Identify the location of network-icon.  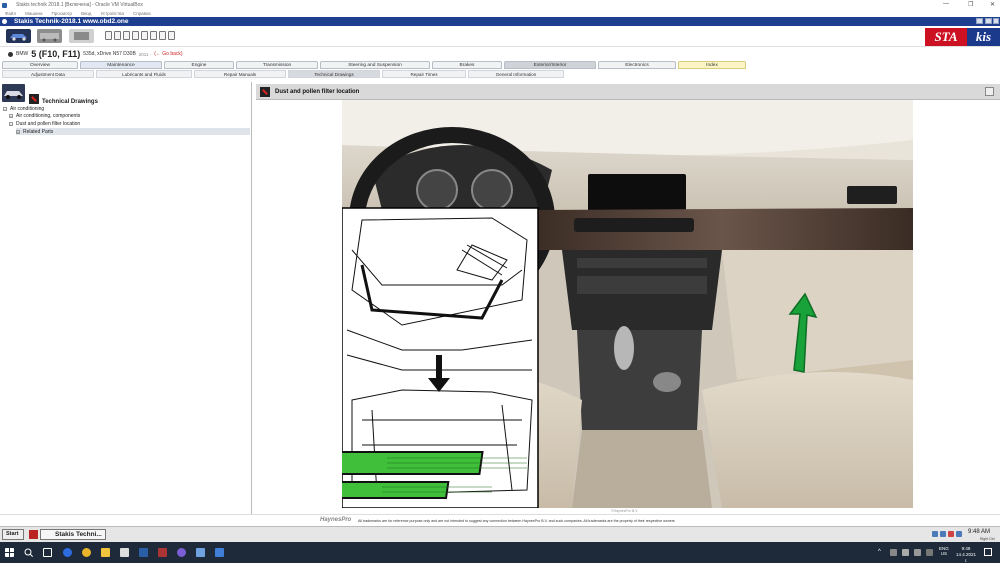
(893, 552).